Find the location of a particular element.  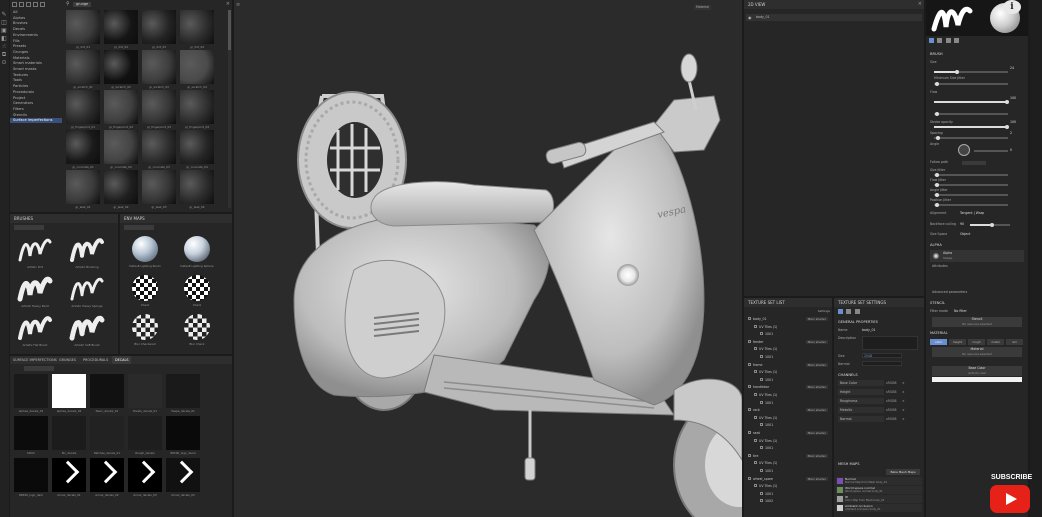

shelf-category-item: Decals is located at coordinates (36, 29).